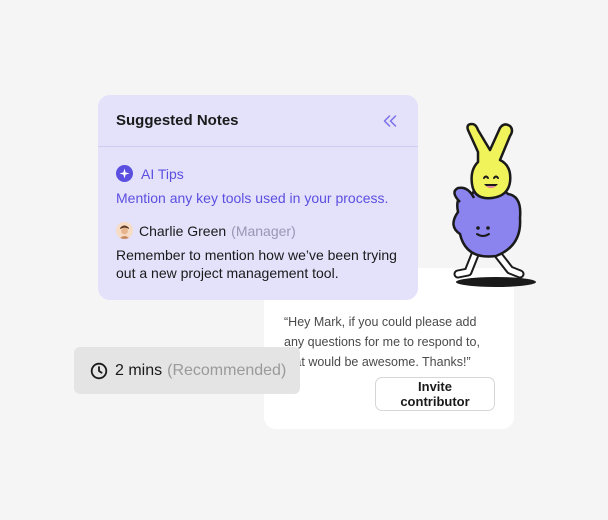 The image size is (608, 520). Describe the element at coordinates (124, 173) in the screenshot. I see `sparkle-icon` at that location.